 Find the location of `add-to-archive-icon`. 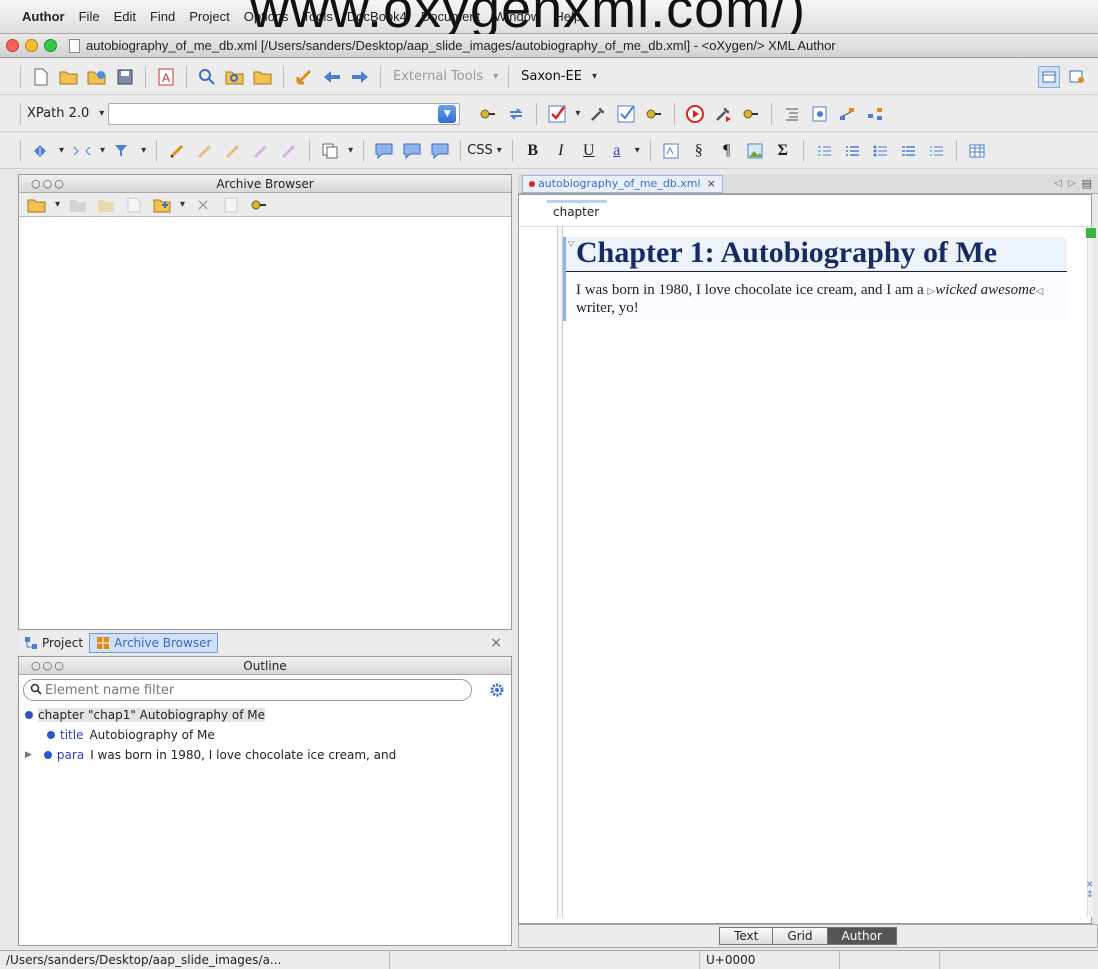

add-to-archive-icon is located at coordinates (162, 205).